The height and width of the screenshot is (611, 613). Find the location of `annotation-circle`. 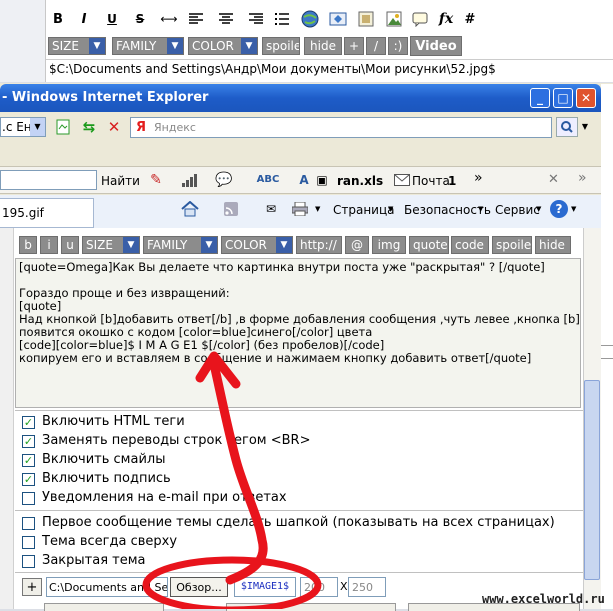

annotation-circle is located at coordinates (232, 582).